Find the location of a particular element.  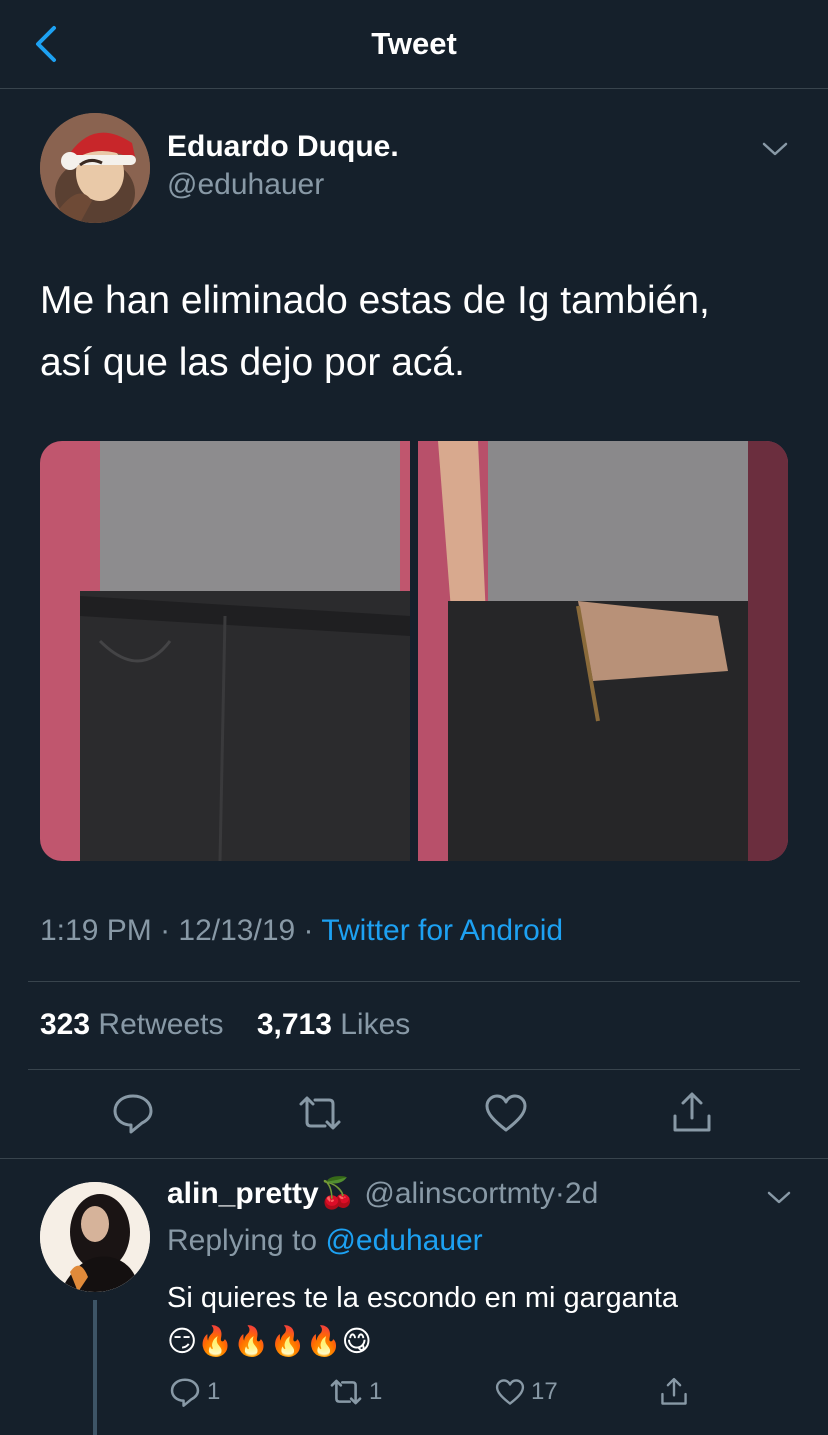

reply-text-line: Si quieres te la escondo en mi garganta is located at coordinates (423, 1298).